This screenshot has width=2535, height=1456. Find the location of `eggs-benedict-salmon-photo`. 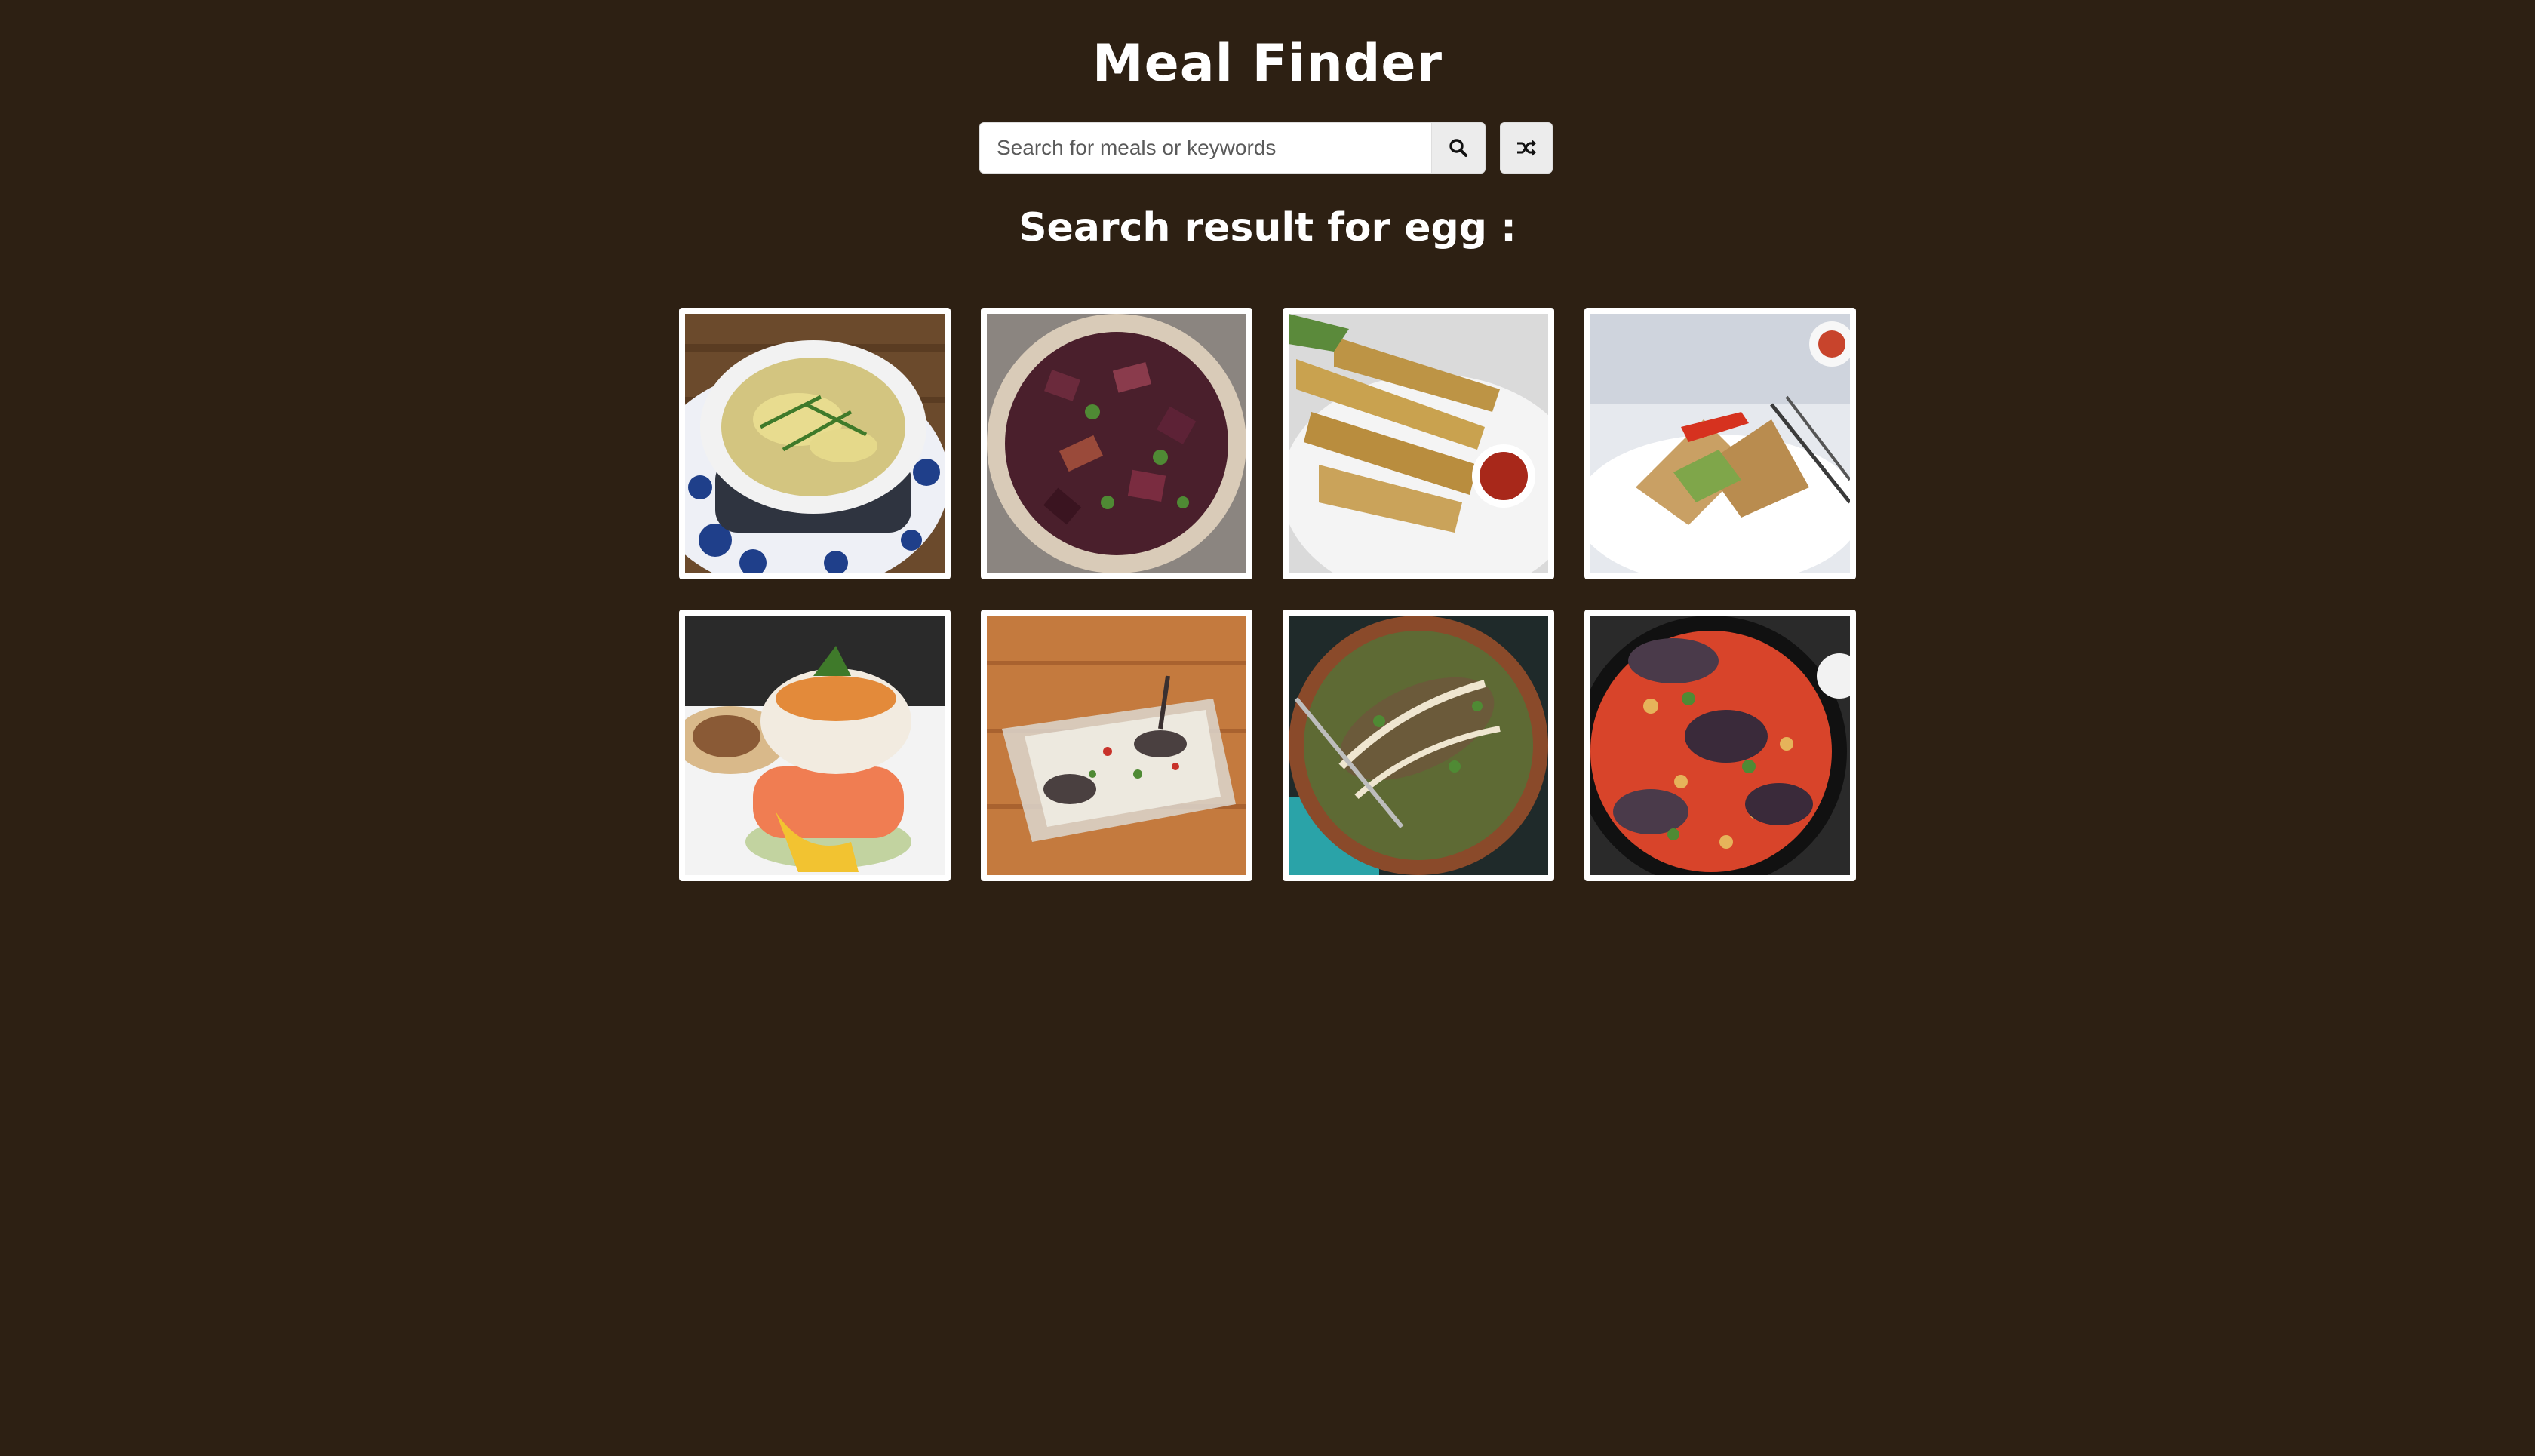

eggs-benedict-salmon-photo is located at coordinates (815, 745).